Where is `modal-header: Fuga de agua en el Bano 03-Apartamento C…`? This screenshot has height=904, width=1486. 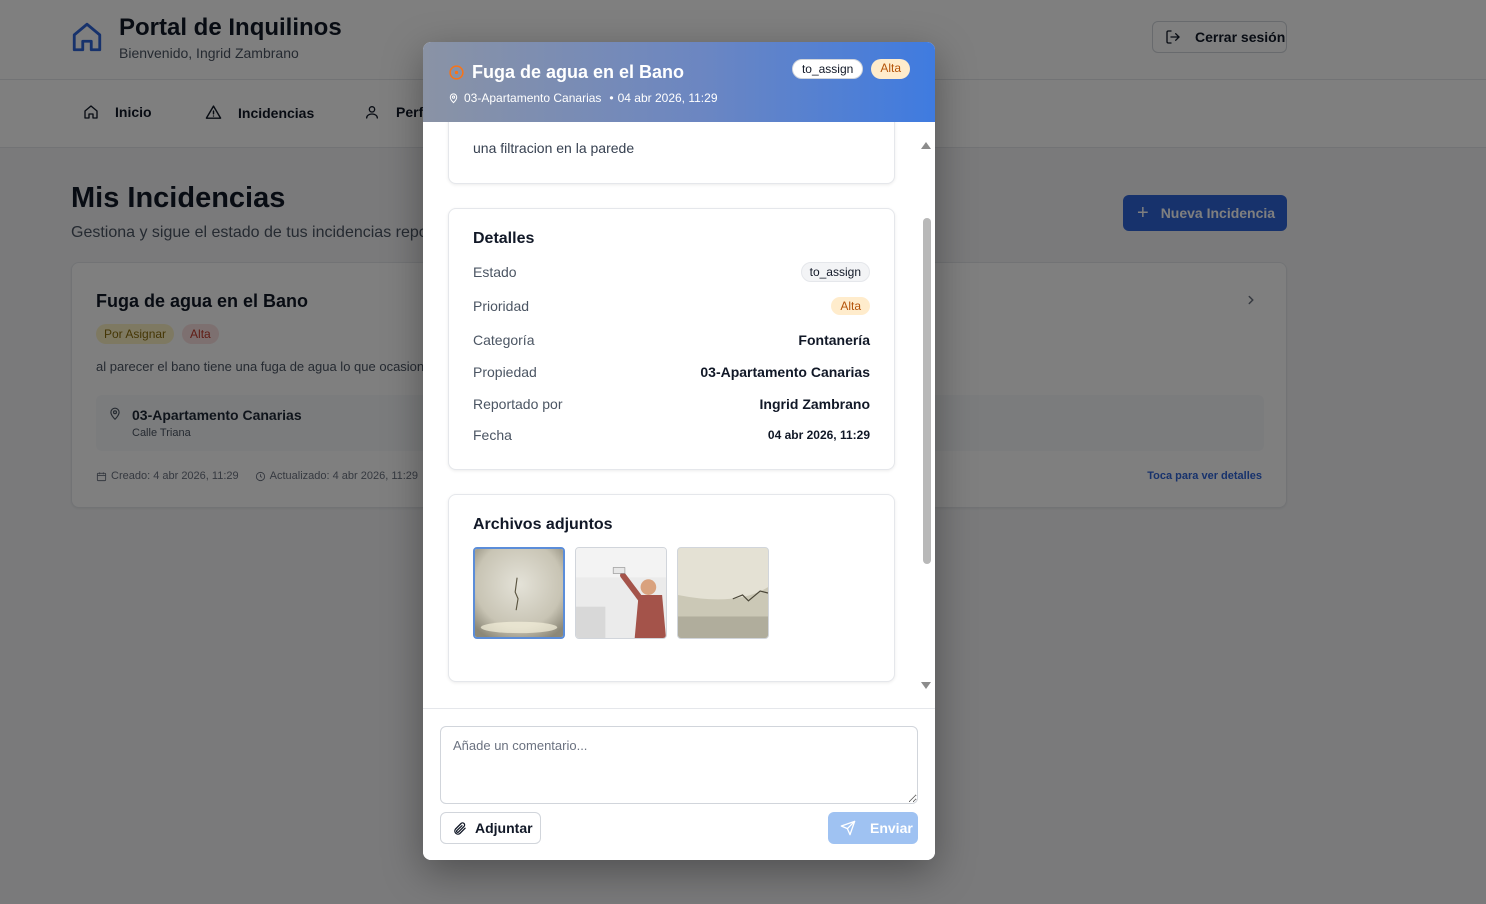
modal-header: Fuga de agua en el Bano 03-Apartamento C… is located at coordinates (679, 82).